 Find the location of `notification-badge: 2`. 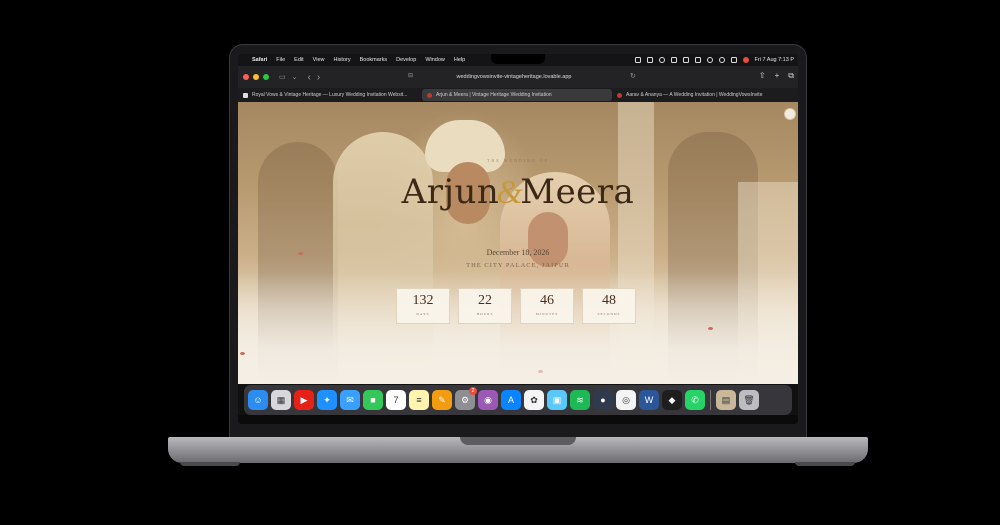

notification-badge: 2 is located at coordinates (473, 391).